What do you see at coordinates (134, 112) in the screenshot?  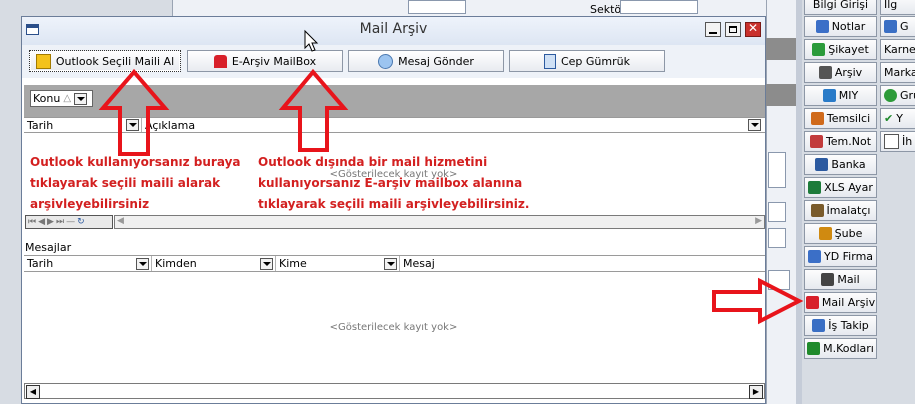 I see `up-arrow-outlook` at bounding box center [134, 112].